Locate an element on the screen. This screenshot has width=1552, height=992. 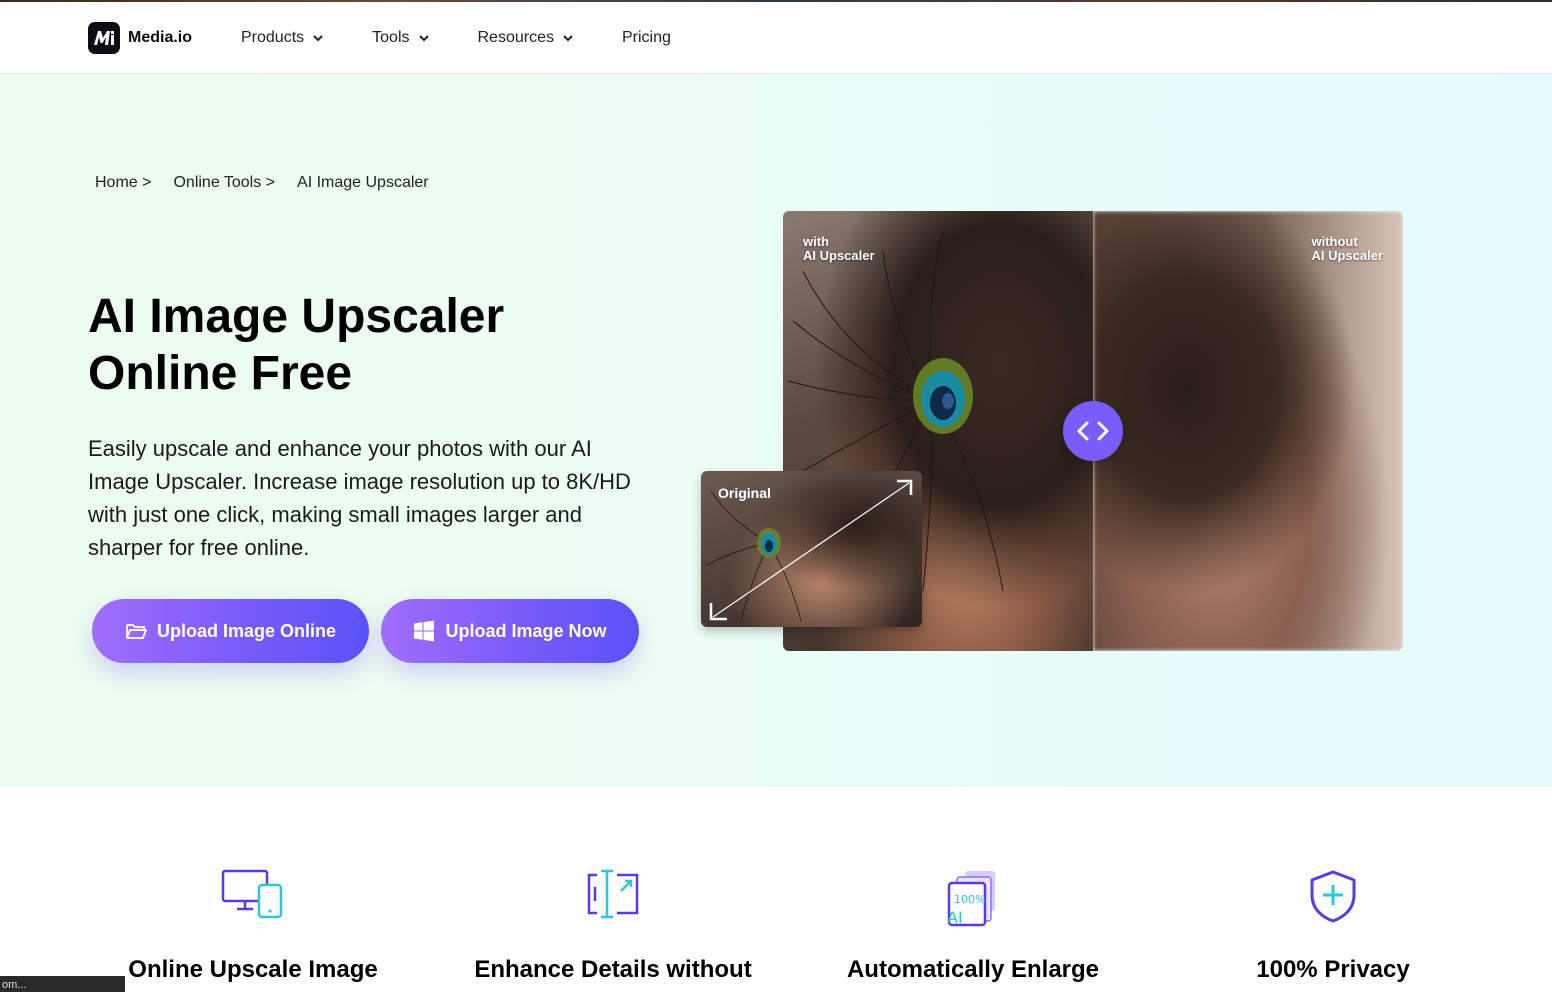
upload-image-online-button: Upload Image Online is located at coordinates (230, 631).